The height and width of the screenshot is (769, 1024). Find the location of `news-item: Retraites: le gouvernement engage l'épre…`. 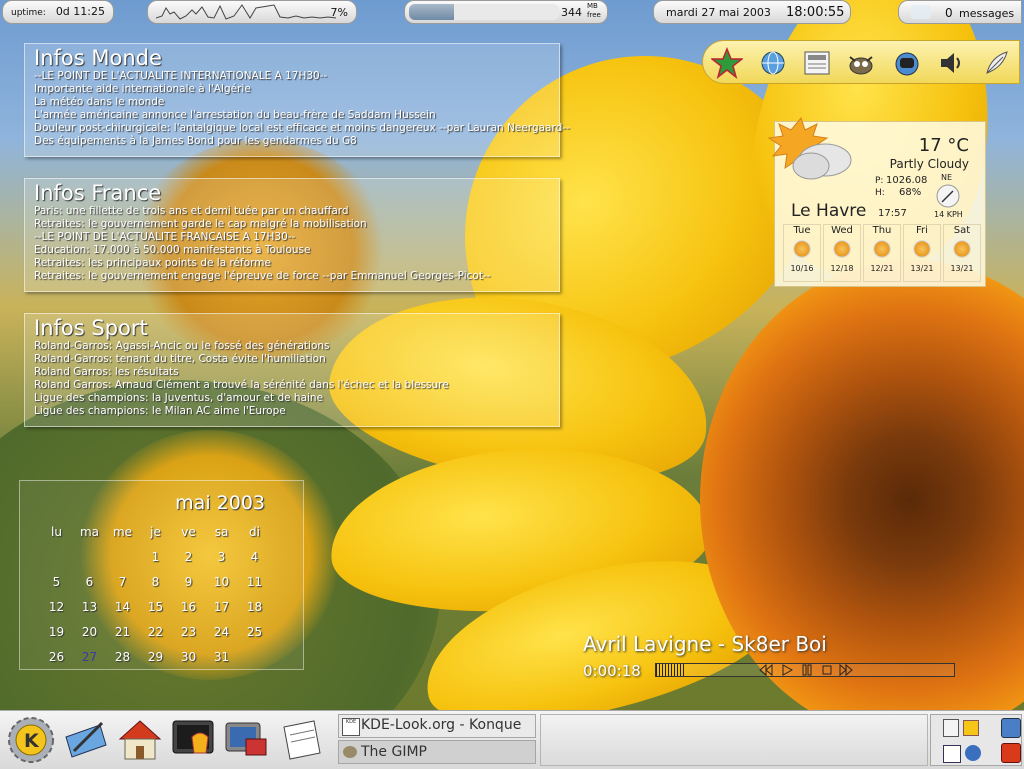

news-item: Retraites: le gouvernement engage l'épre… is located at coordinates (296, 276).